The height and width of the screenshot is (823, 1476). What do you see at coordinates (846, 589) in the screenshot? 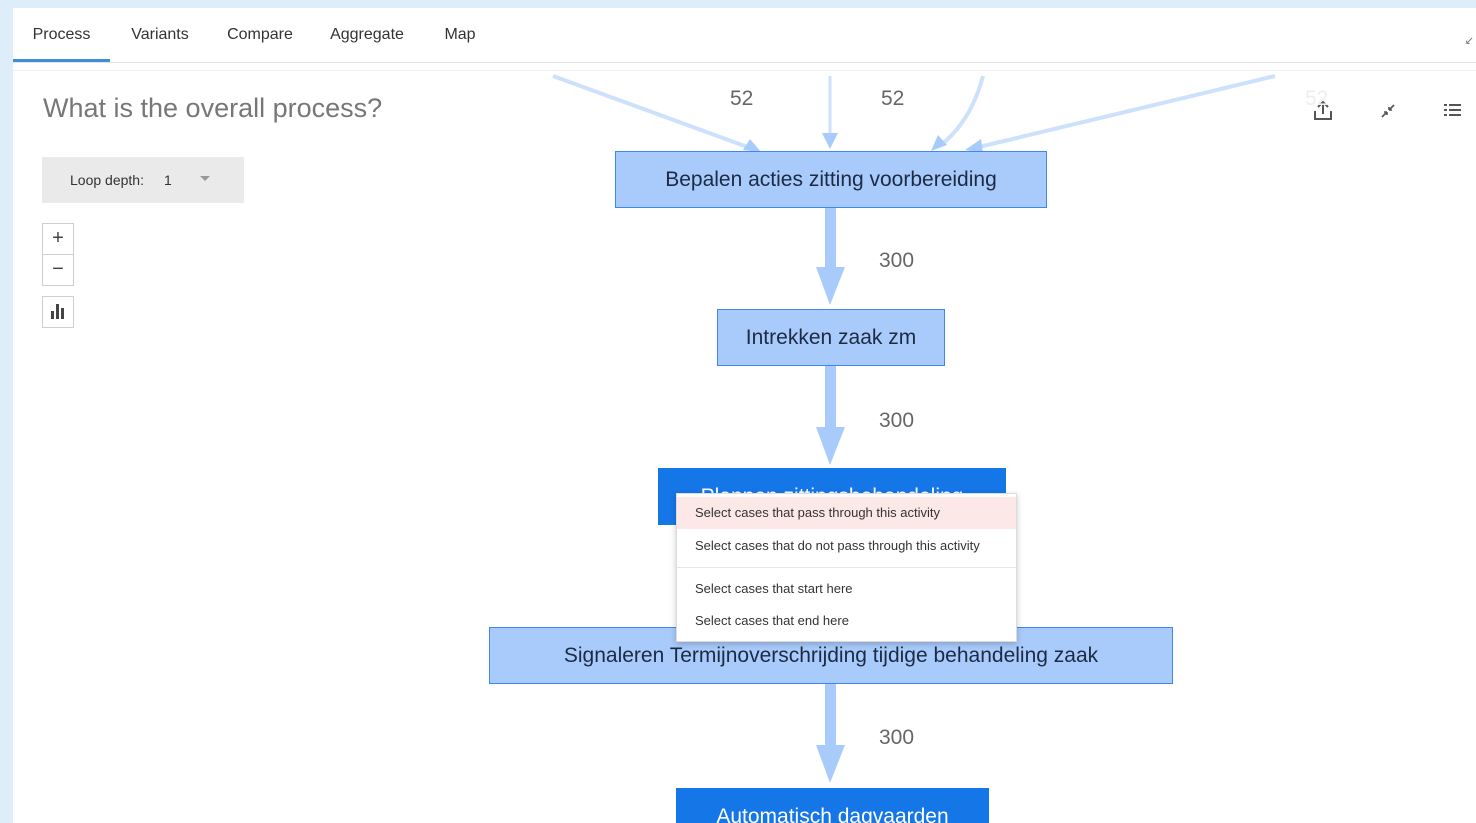
I see `menu-item-start-here: Select cases that start here` at bounding box center [846, 589].